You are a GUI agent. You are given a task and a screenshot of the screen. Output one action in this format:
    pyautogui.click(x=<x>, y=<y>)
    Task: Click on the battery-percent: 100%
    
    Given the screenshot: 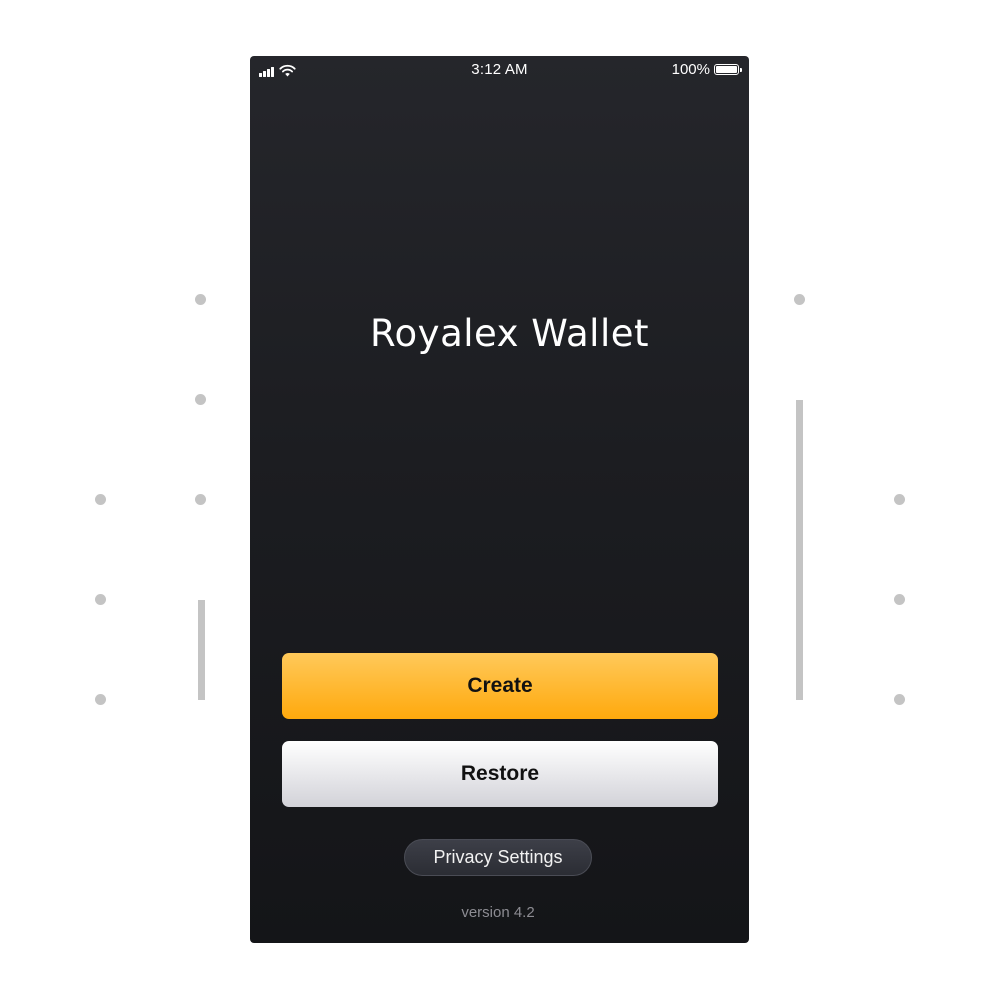 What is the action you would take?
    pyautogui.click(x=690, y=69)
    